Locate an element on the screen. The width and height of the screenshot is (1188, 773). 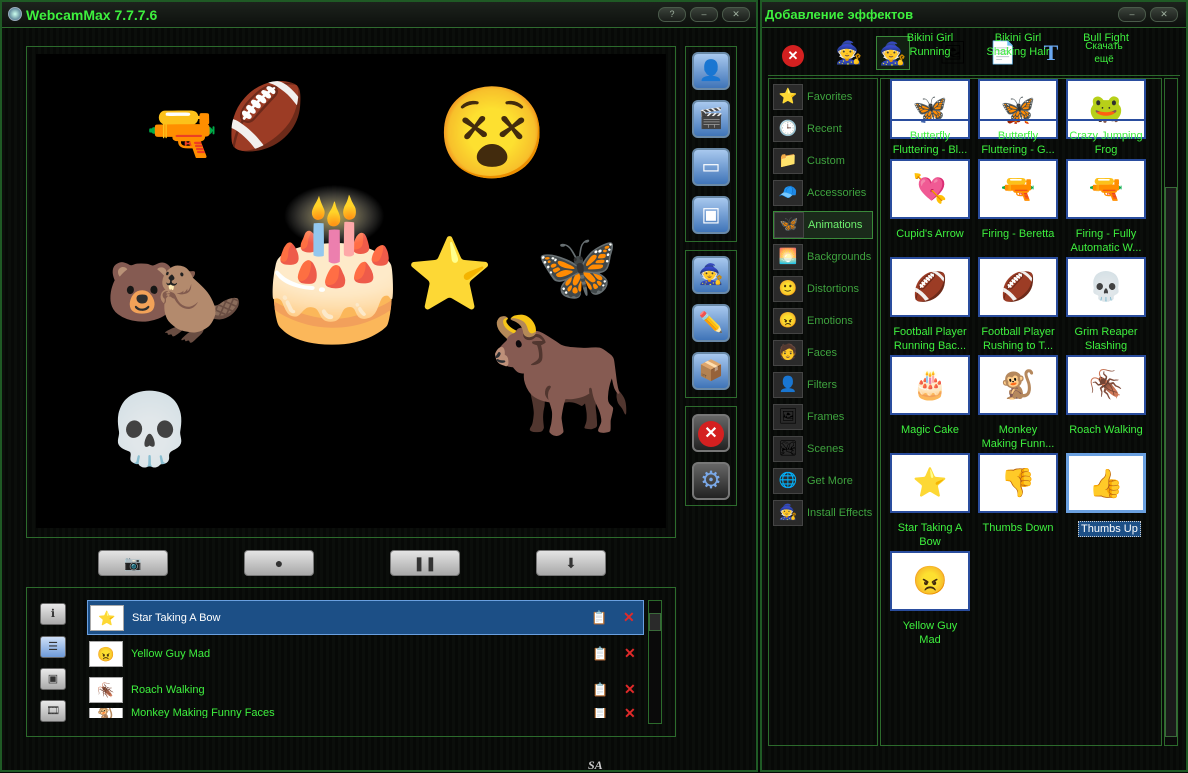
user-icon: 👤 is located at coordinates (711, 71).